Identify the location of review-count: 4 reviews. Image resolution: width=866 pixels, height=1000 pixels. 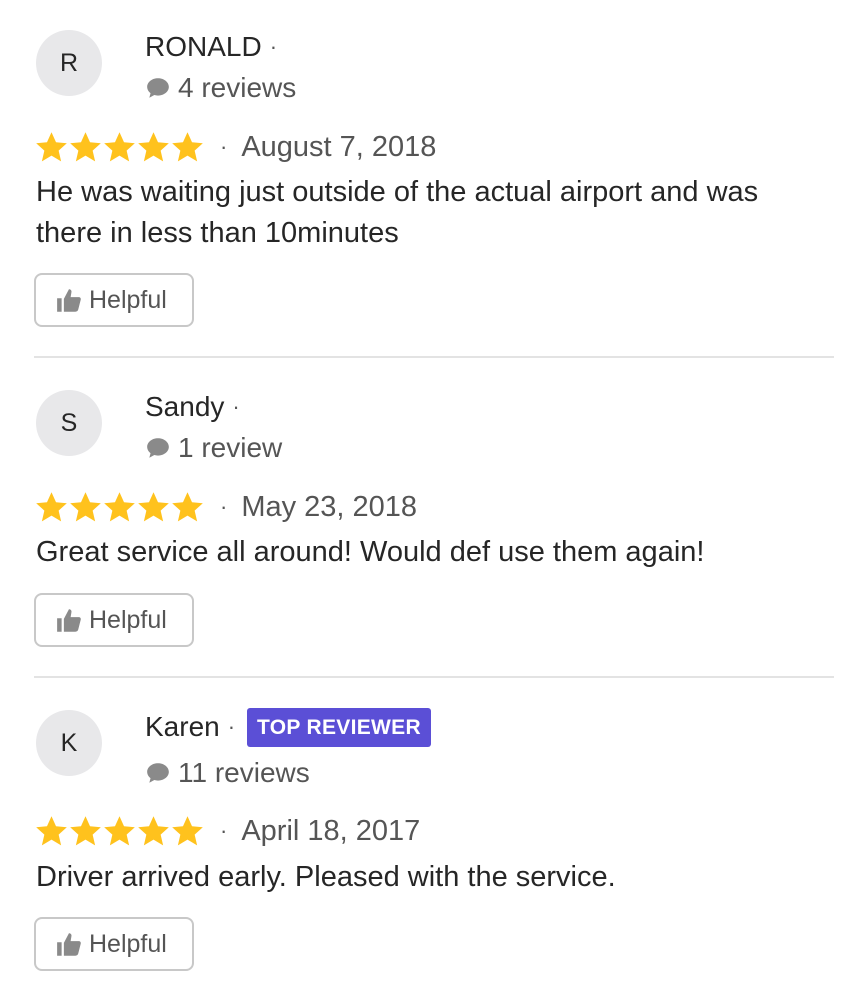
(220, 88).